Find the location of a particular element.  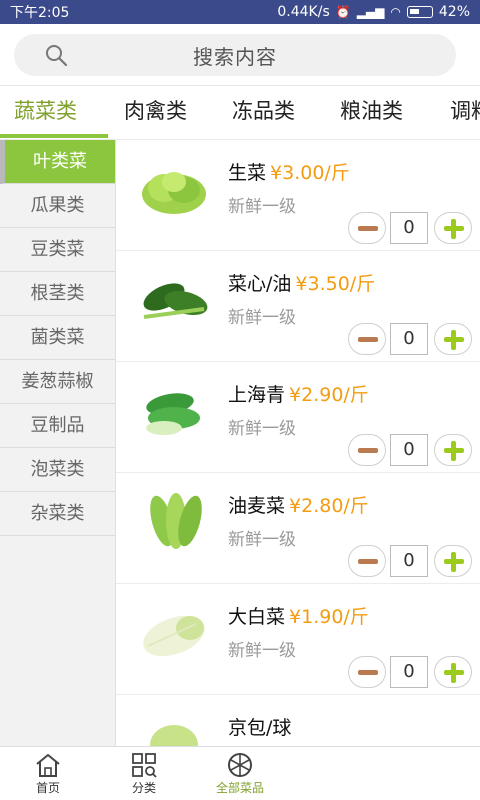

product-price: ¥3.00/斤 is located at coordinates (310, 173).